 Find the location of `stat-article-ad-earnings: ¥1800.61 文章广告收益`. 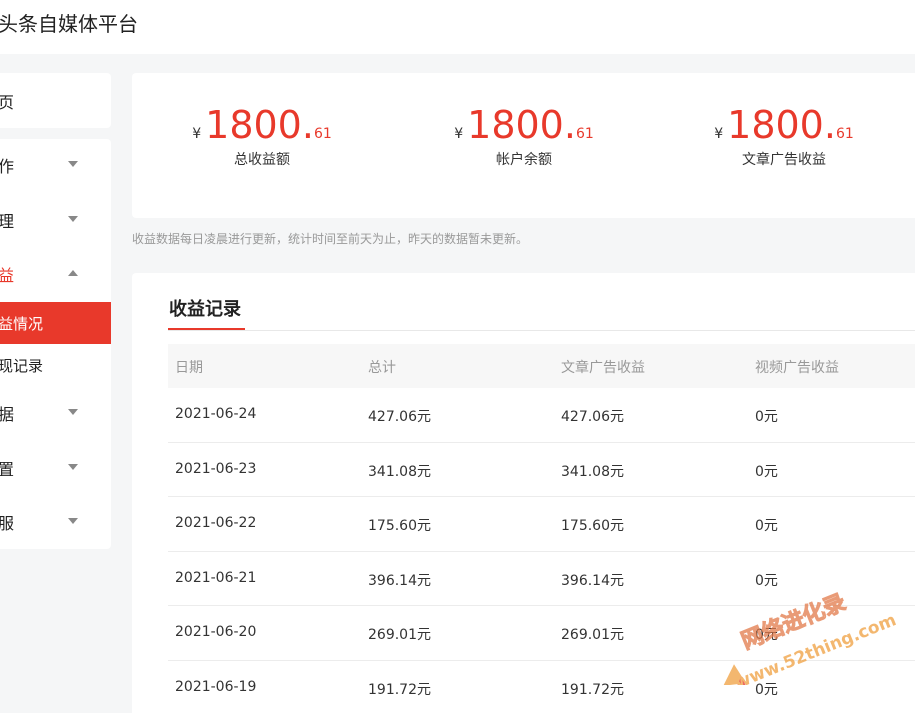

stat-article-ad-earnings: ¥1800.61 文章广告收益 is located at coordinates (784, 136).